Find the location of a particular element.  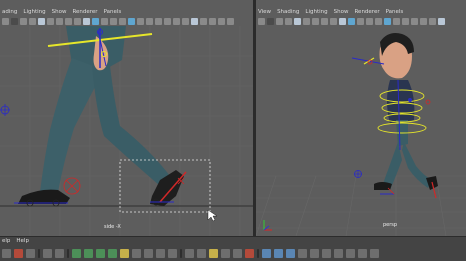

record-key-icon is located at coordinates (18, 253).